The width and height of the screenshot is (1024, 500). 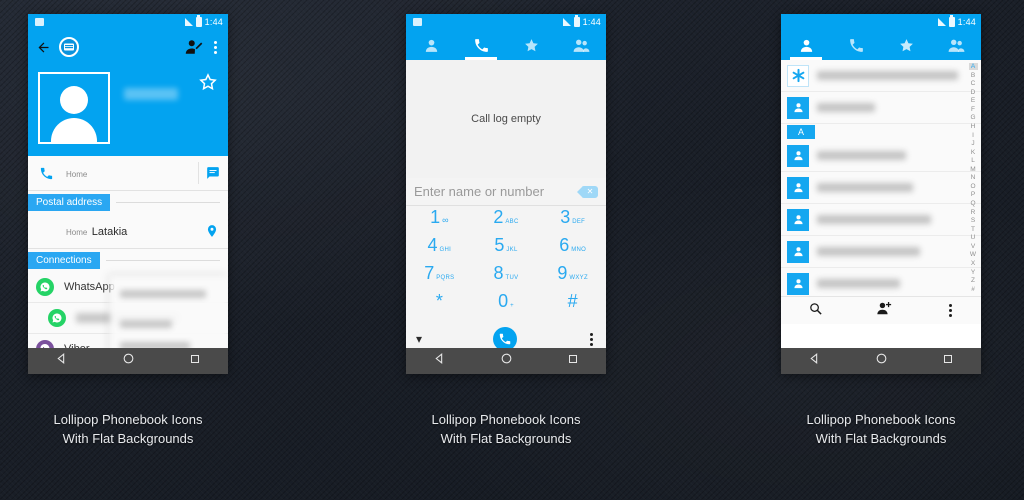 What do you see at coordinates (503, 301) in the screenshot?
I see `key-digit: 0` at bounding box center [503, 301].